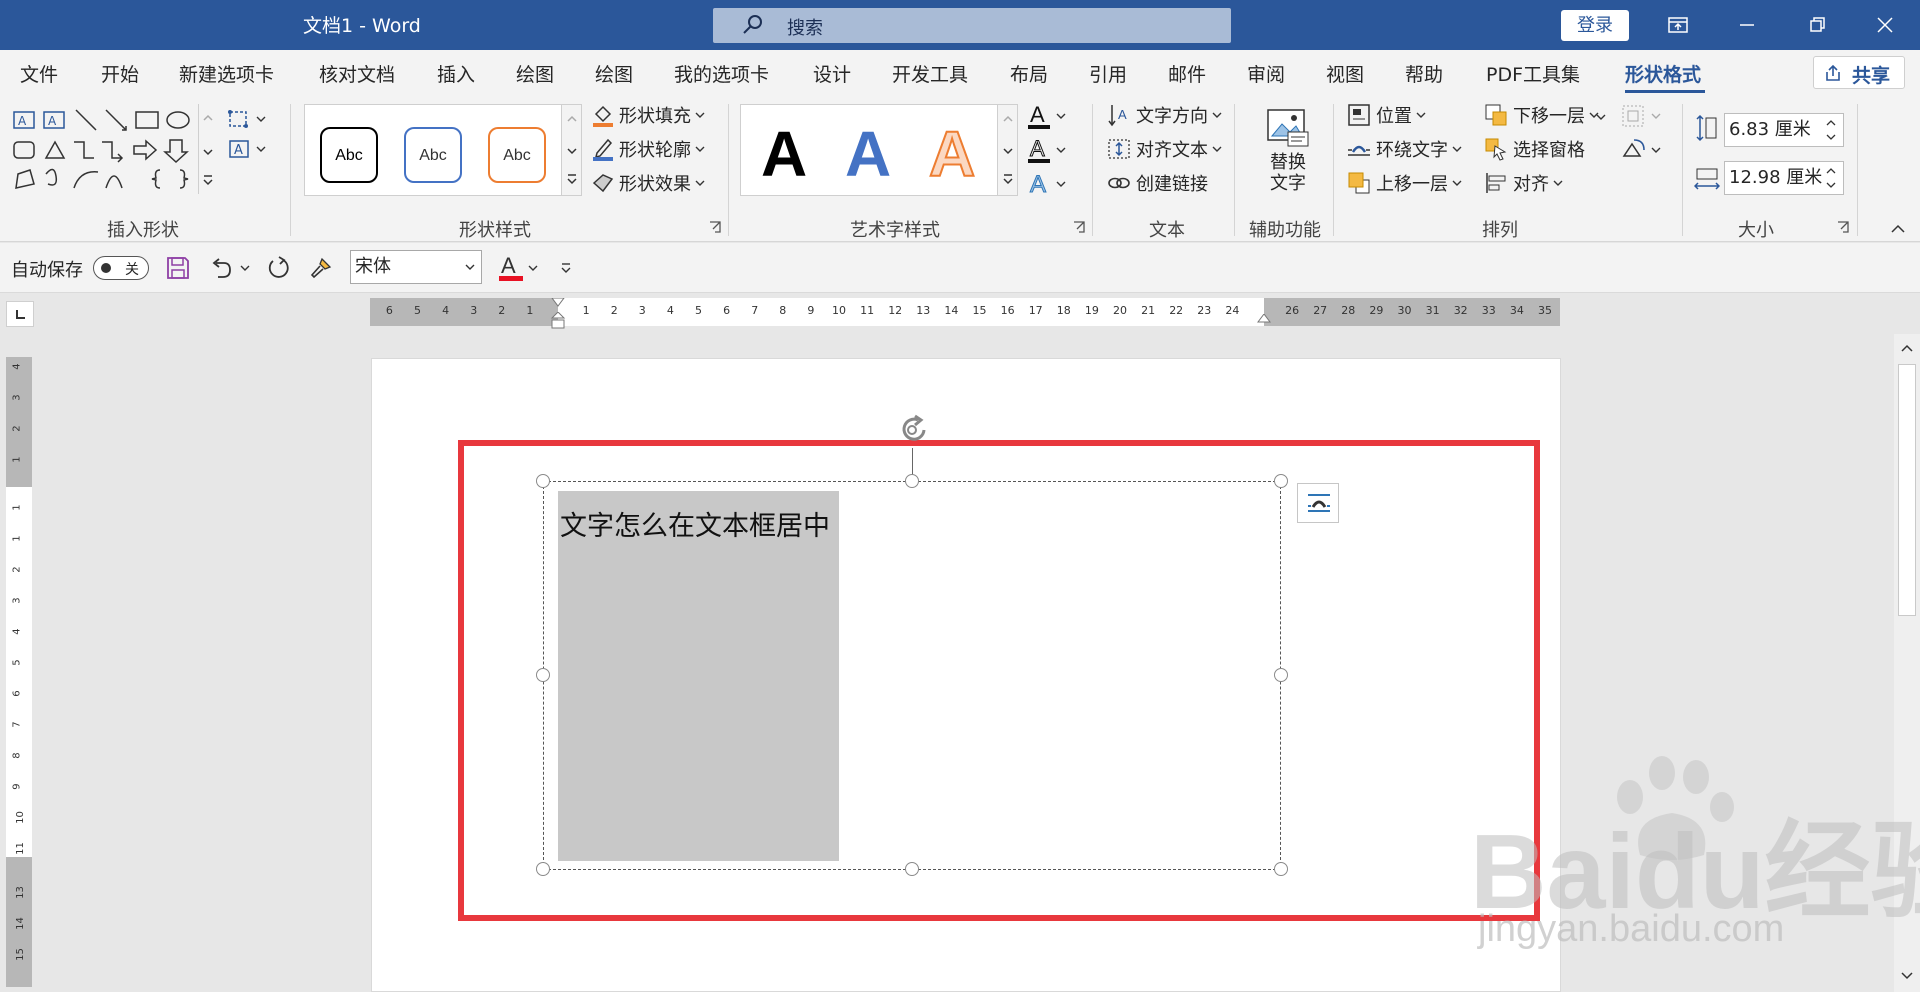  Describe the element at coordinates (1345, 73) in the screenshot. I see `tab-view: 视图` at that location.